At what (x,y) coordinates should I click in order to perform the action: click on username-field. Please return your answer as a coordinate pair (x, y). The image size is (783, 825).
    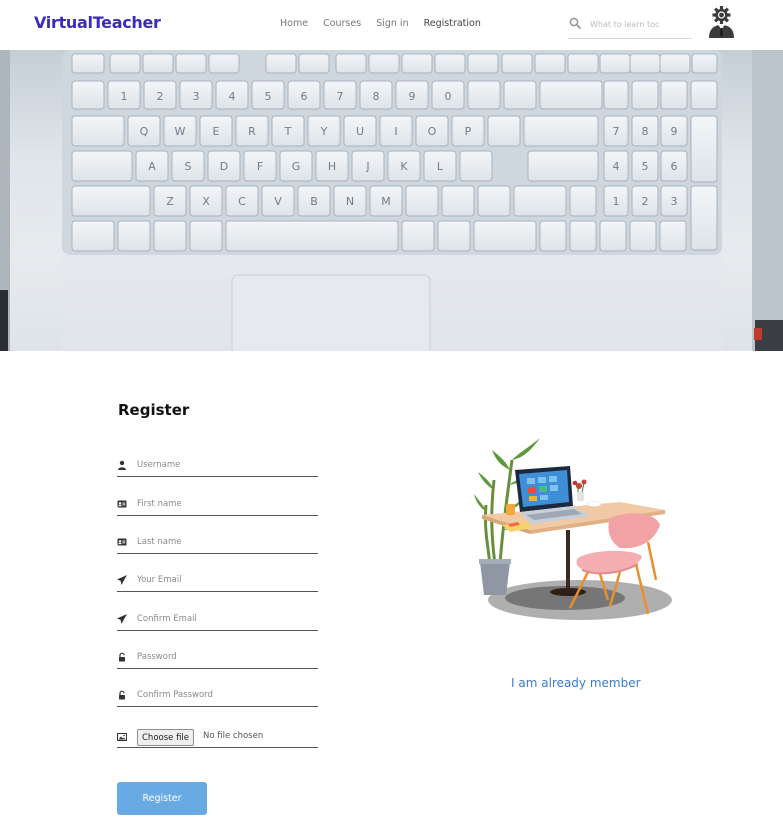
    Looking at the image, I should click on (217, 467).